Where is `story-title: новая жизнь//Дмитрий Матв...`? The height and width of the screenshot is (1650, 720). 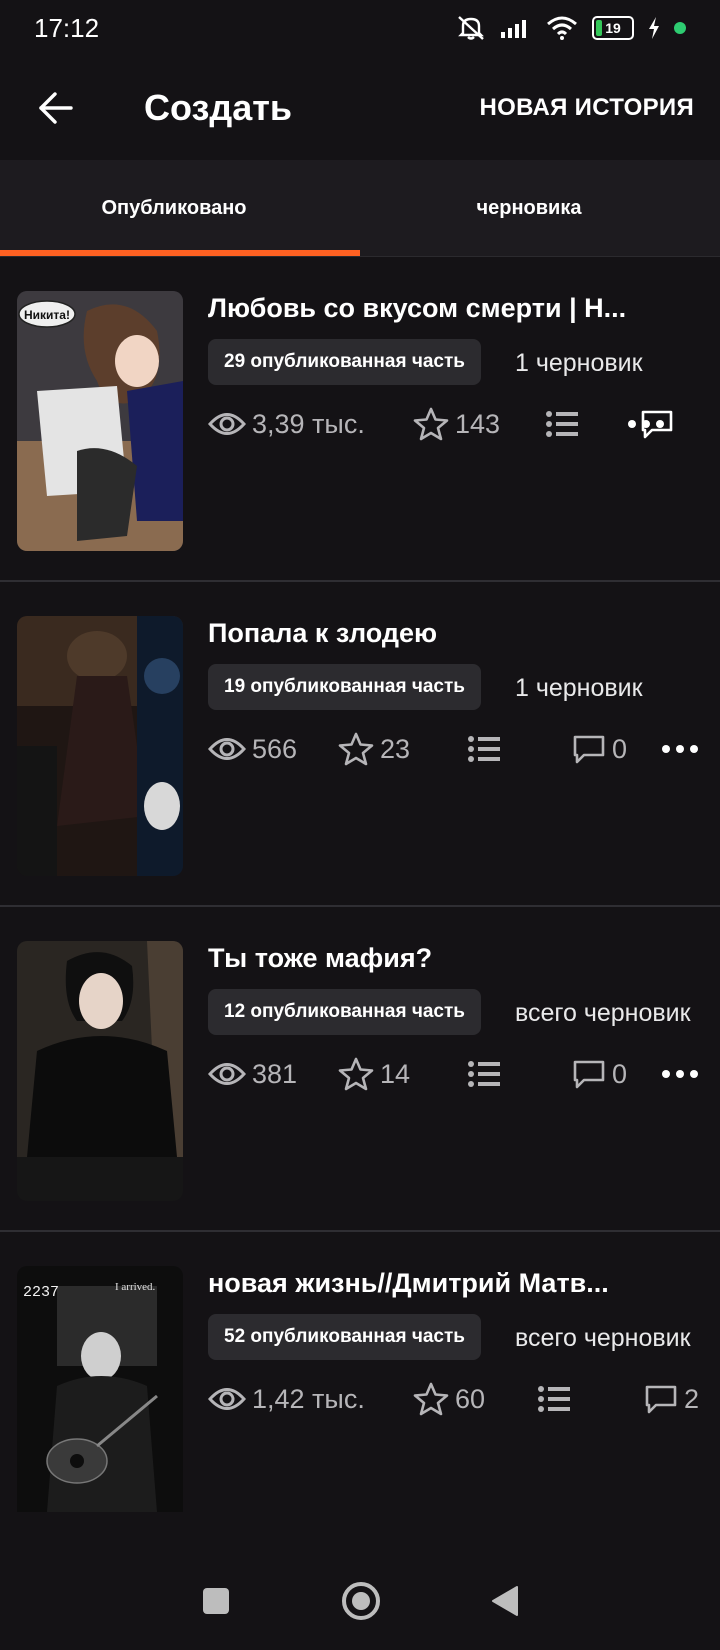 story-title: новая жизнь//Дмитрий Матв... is located at coordinates (418, 1283).